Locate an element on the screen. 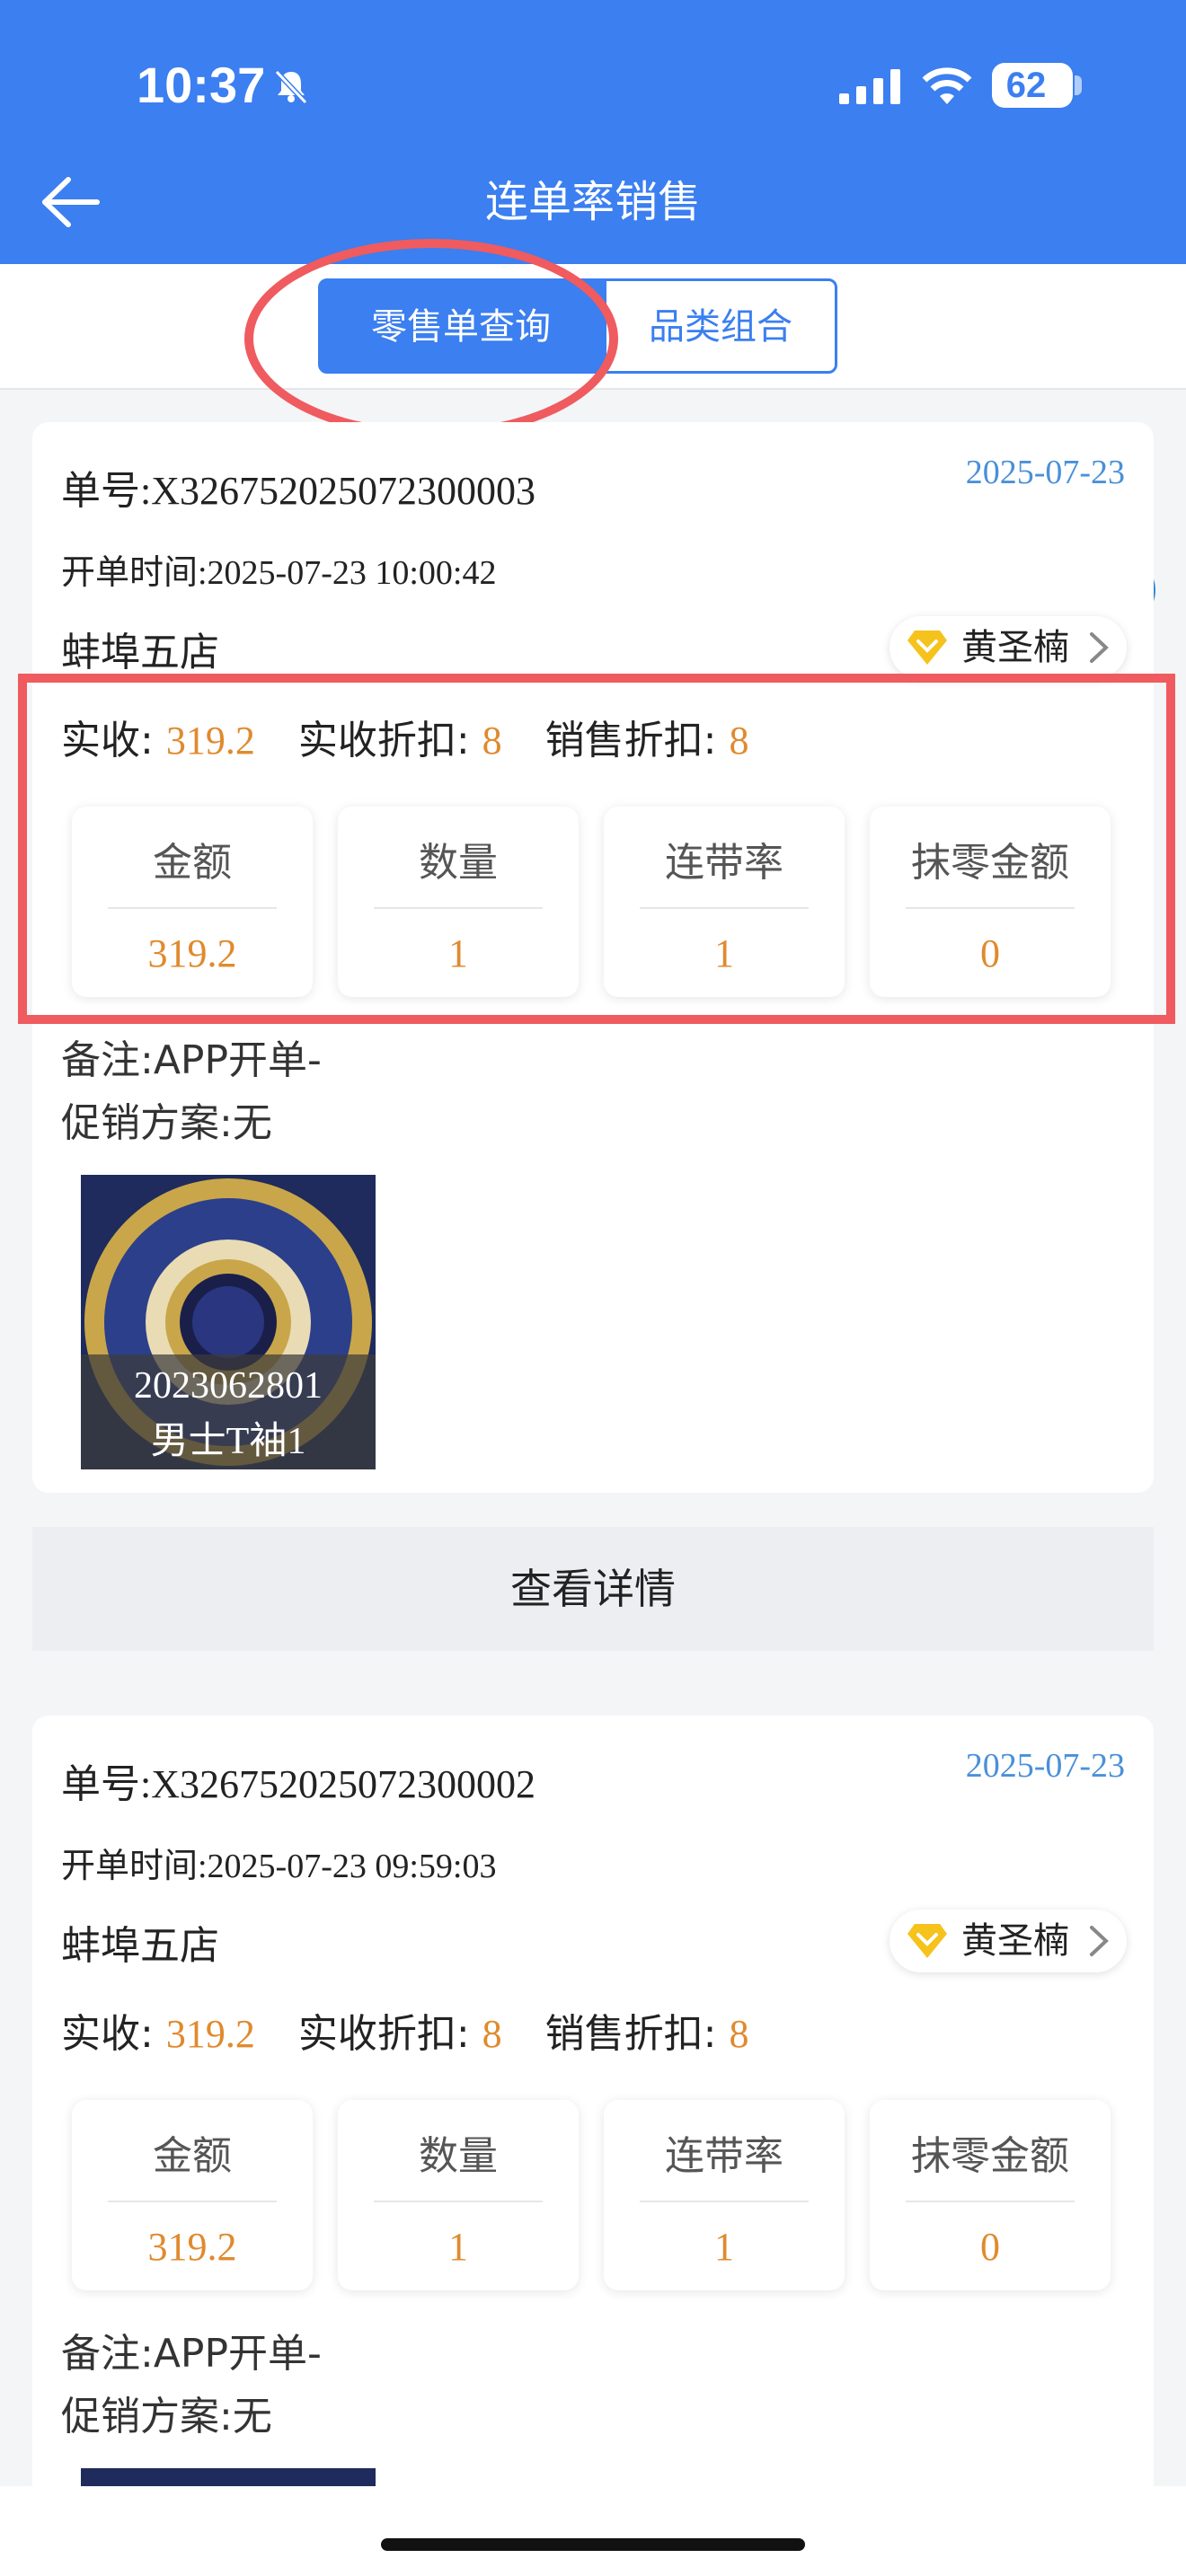  summary-row: 实收: 319.2 实收折扣: 8 销售折扣: 8 is located at coordinates (420, 2030).